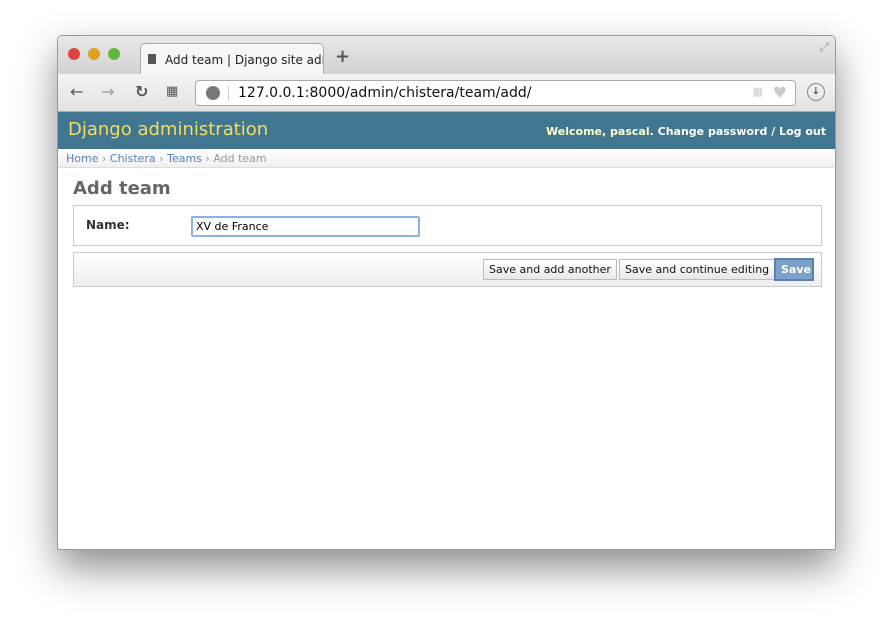  I want to click on breadcrumb-chistera: Chistera, so click(133, 158).